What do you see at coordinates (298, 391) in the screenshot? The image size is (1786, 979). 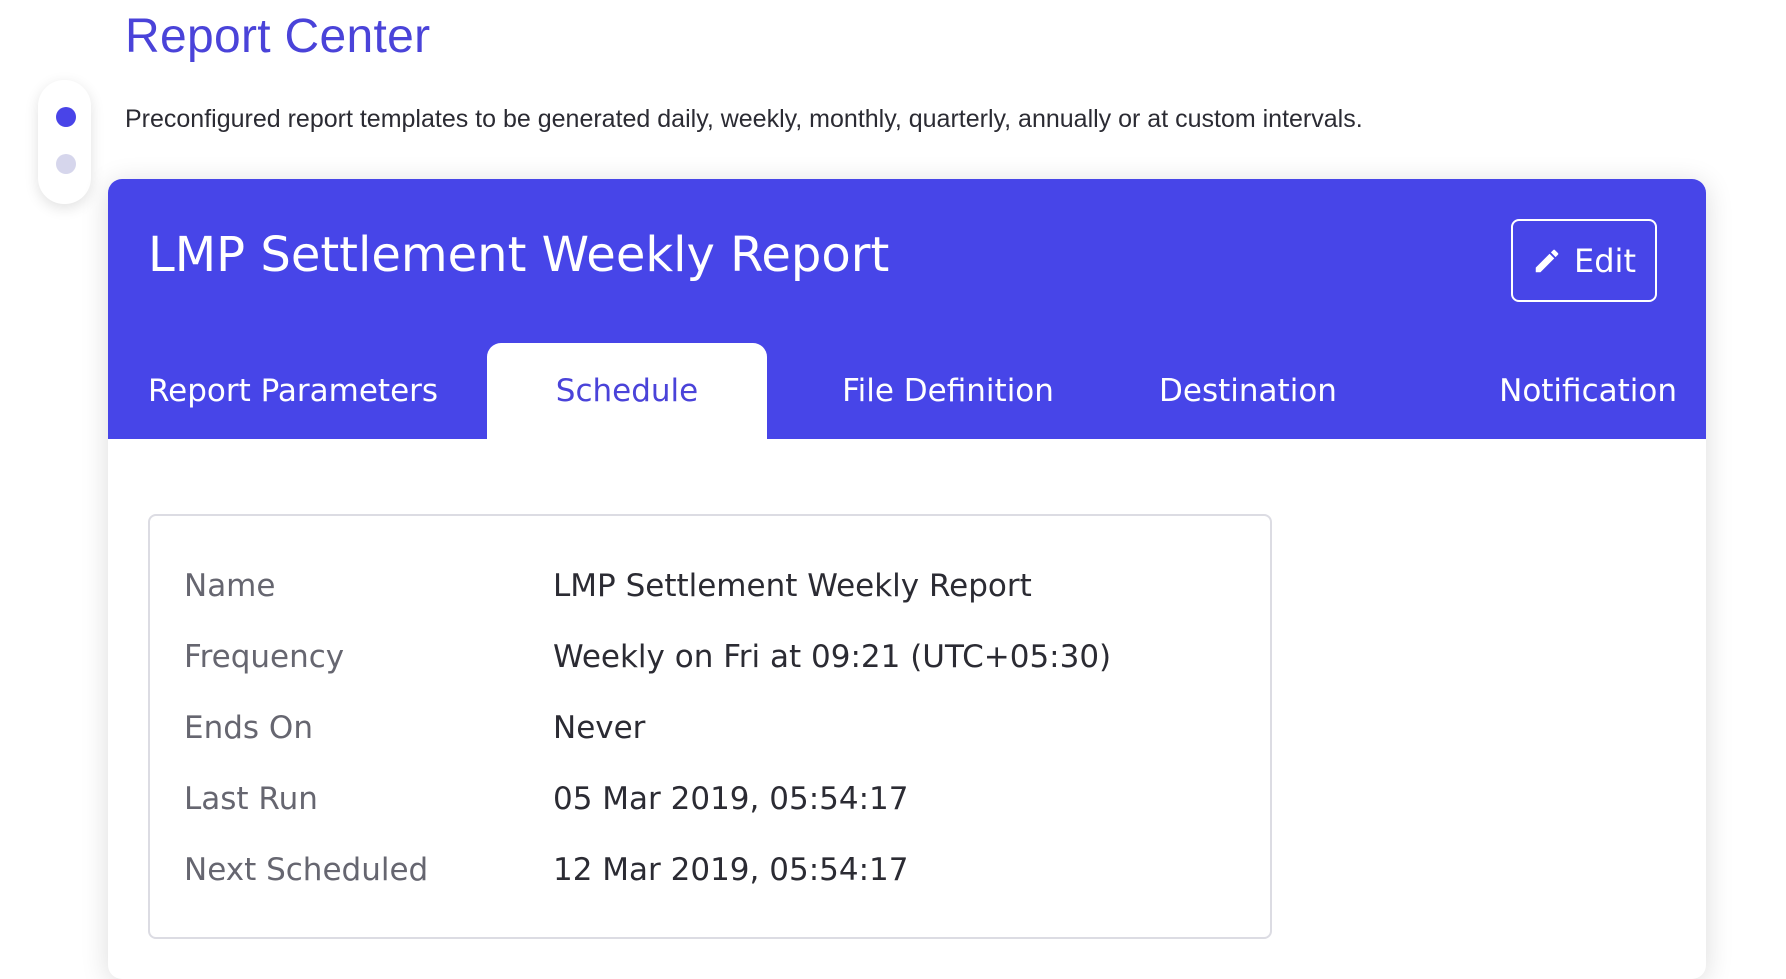 I see `tab-report-parameters: Report Parameters` at bounding box center [298, 391].